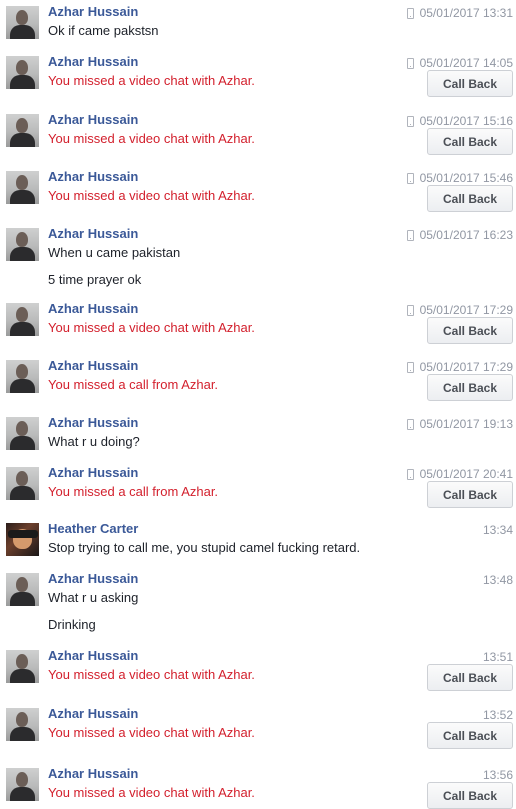 The image size is (516, 809). What do you see at coordinates (466, 474) in the screenshot?
I see `timestamp-text: 05/01/2017 20:41` at bounding box center [466, 474].